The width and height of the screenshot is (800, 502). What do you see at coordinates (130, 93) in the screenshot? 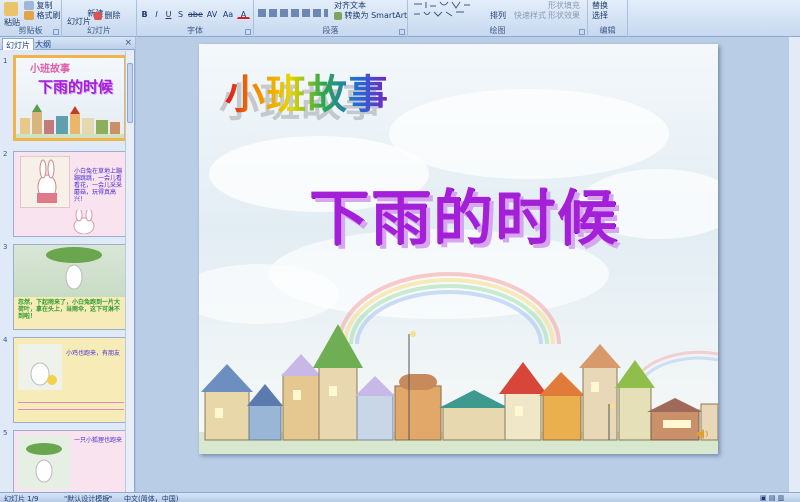
I see `scrollbar-thumb` at bounding box center [130, 93].